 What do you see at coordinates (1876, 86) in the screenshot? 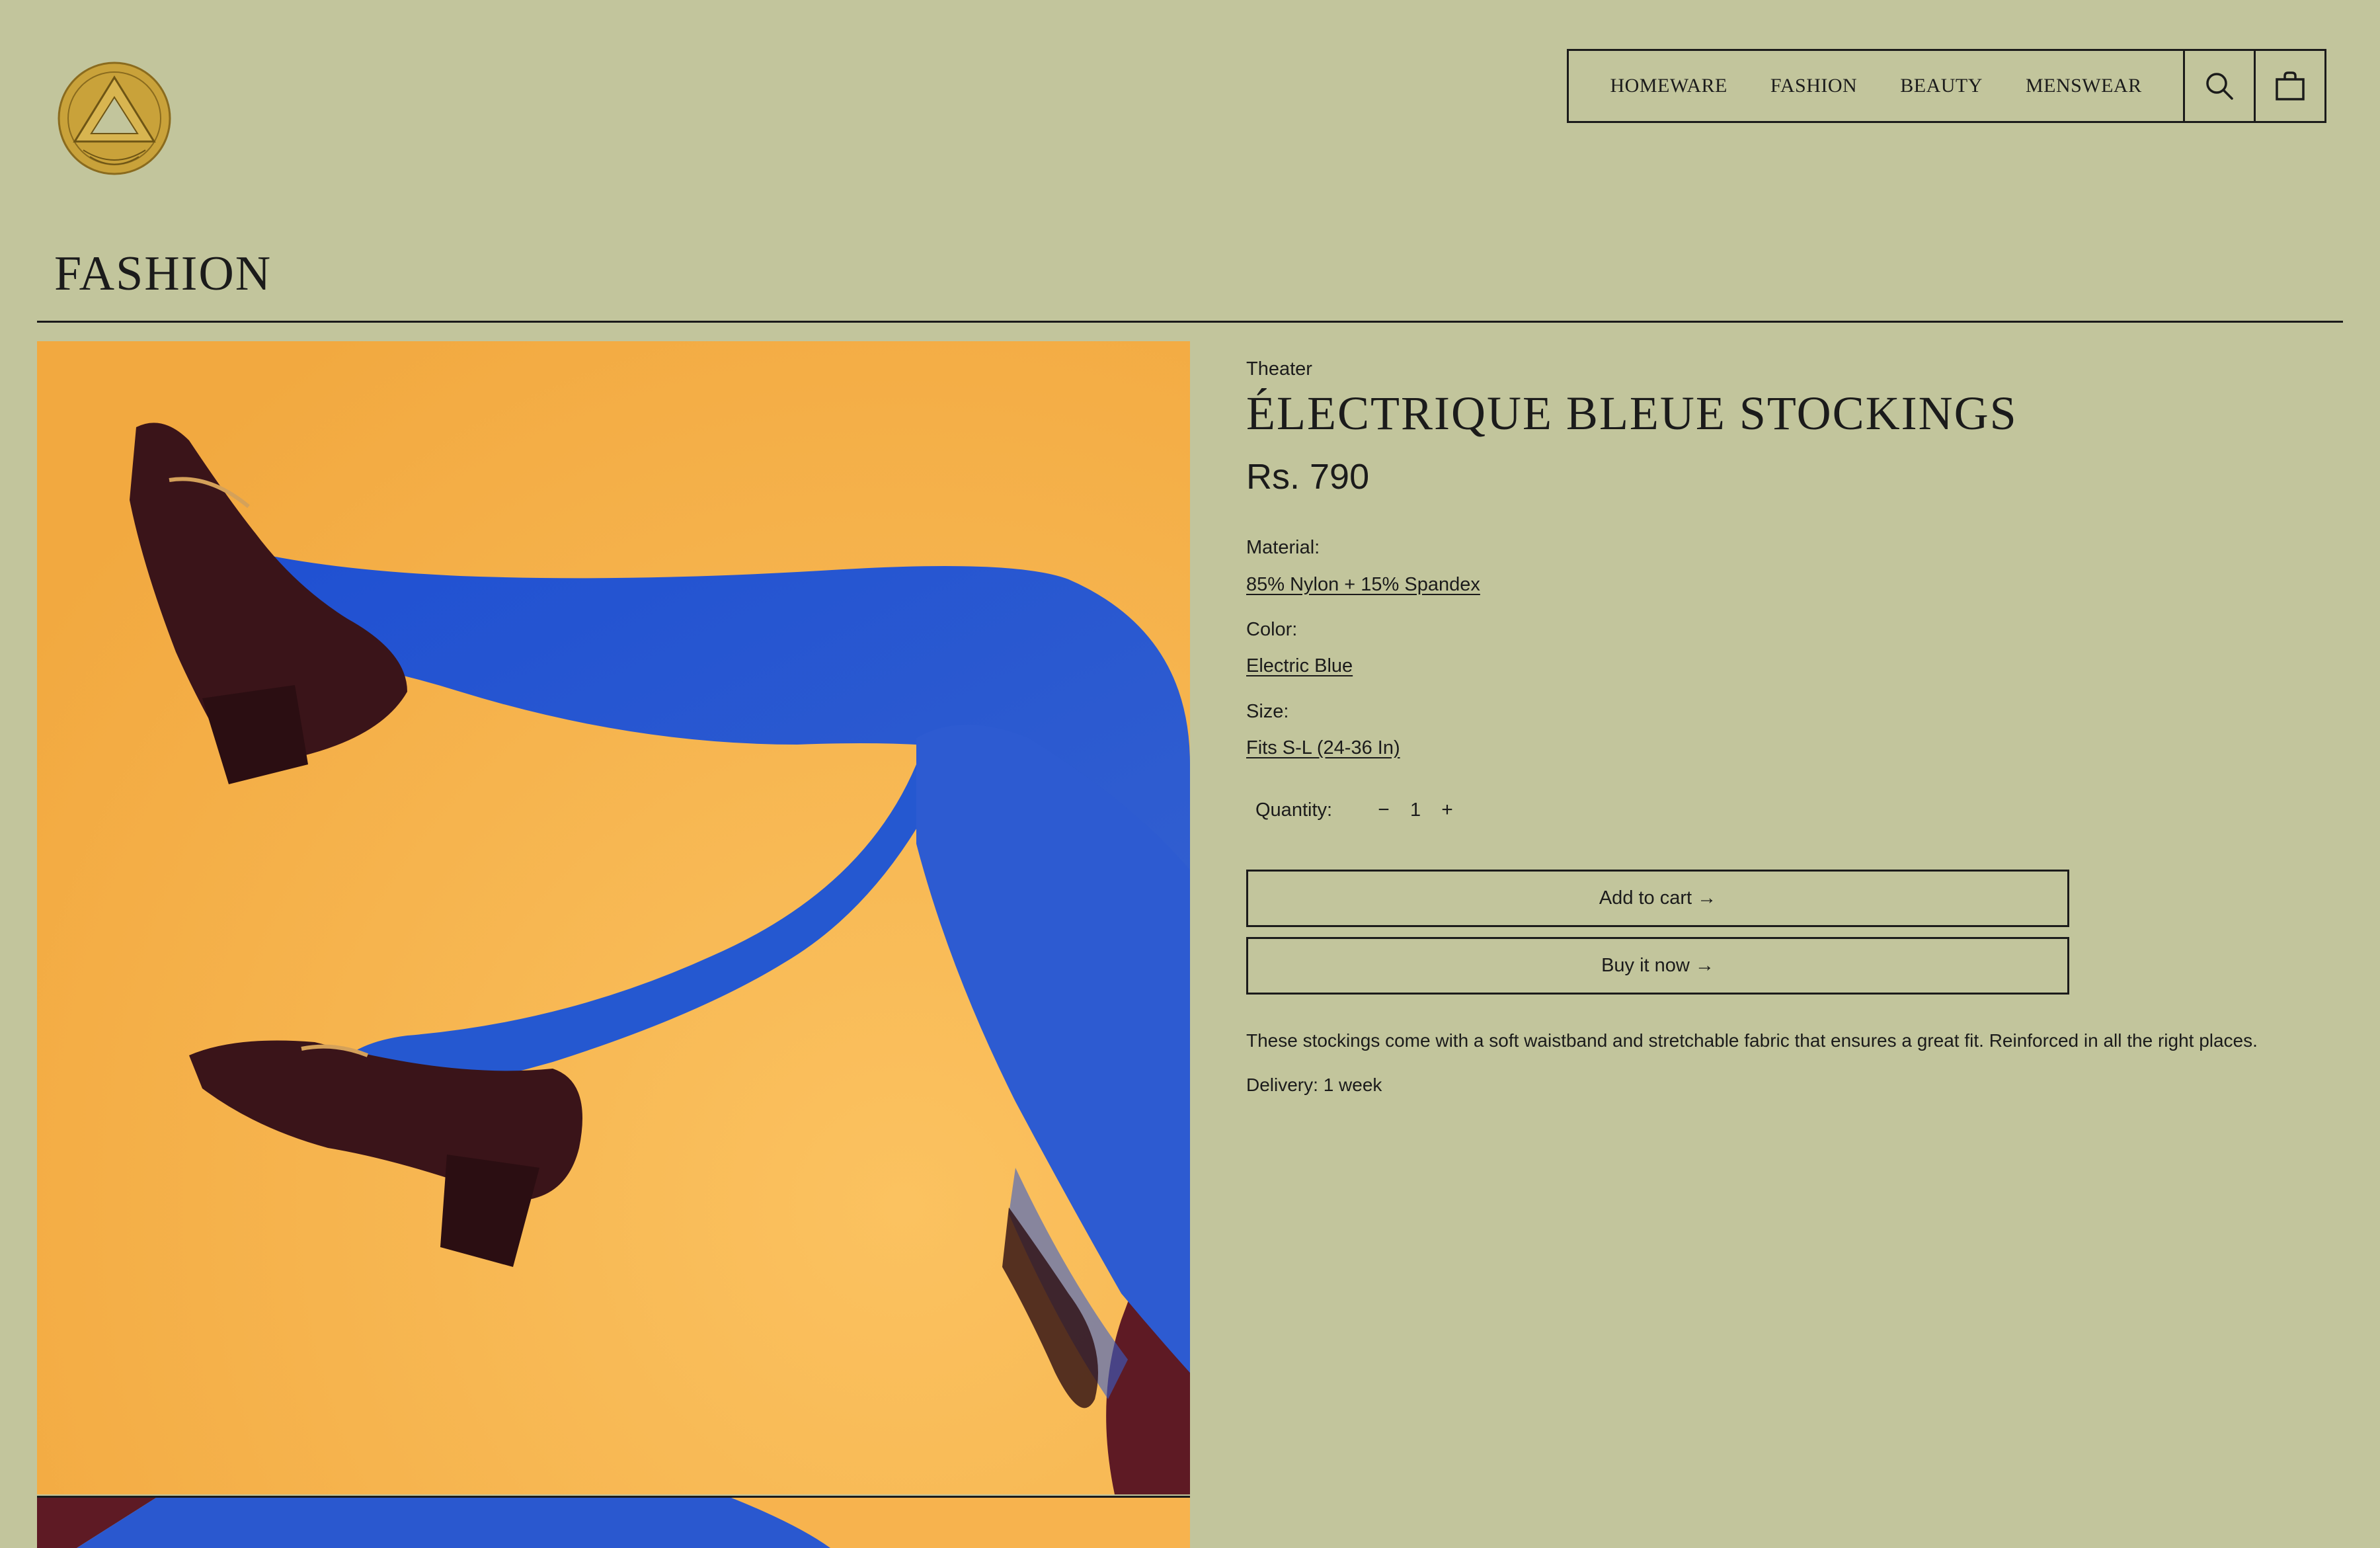
I see `nav-links: HOMEWARE FASHION BEAUTY MENSWEAR` at bounding box center [1876, 86].